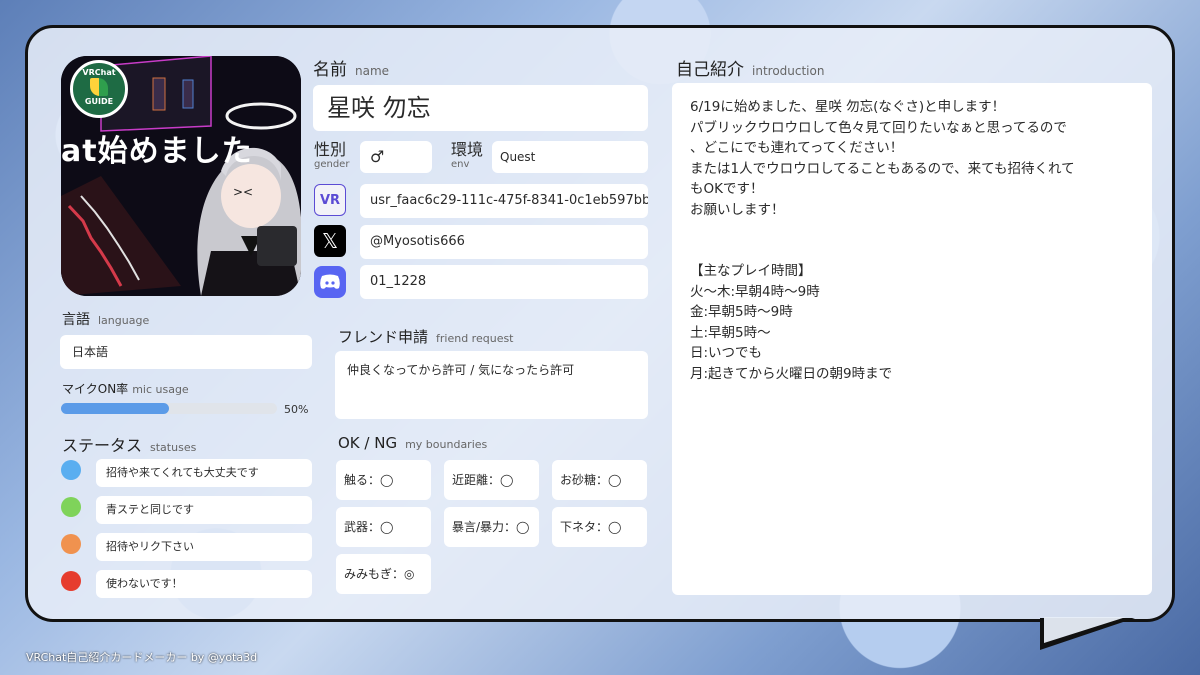 This screenshot has width=1200, height=675. I want to click on footer-credit: VRChat自己紹介カードメーカー by @yota3d, so click(142, 657).